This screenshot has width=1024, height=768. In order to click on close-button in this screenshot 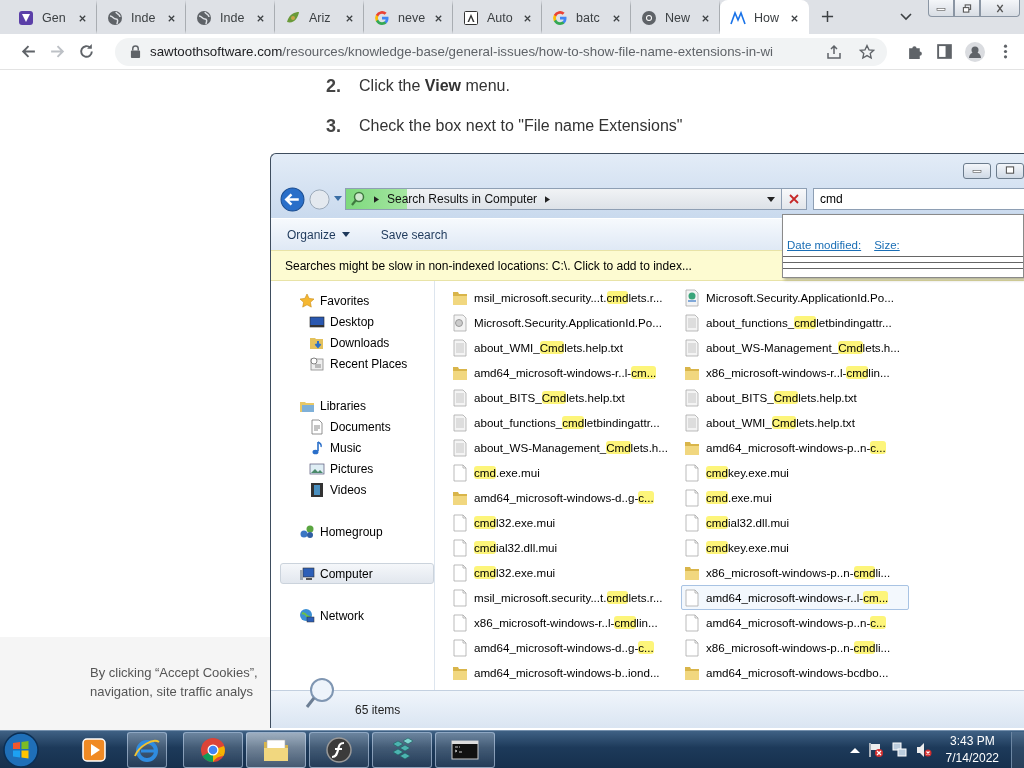, I will do `click(1000, 8)`.